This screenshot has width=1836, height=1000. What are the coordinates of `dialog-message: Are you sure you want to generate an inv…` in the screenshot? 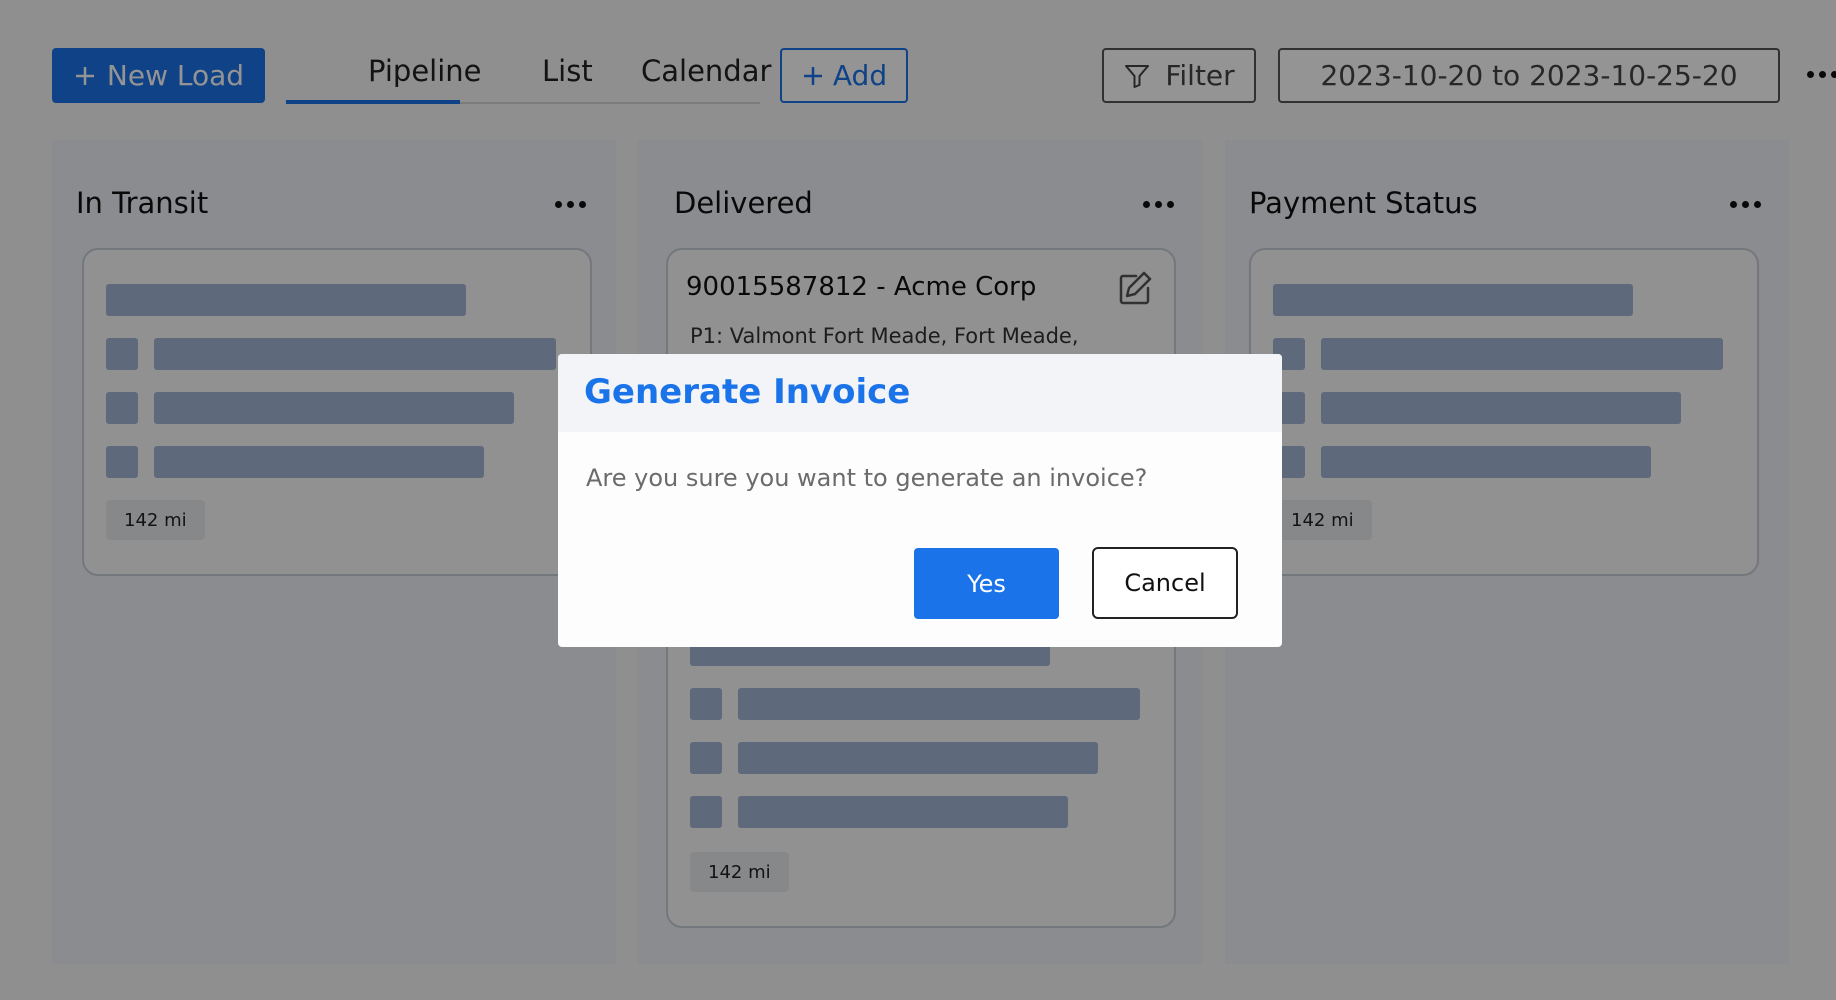 It's located at (867, 478).